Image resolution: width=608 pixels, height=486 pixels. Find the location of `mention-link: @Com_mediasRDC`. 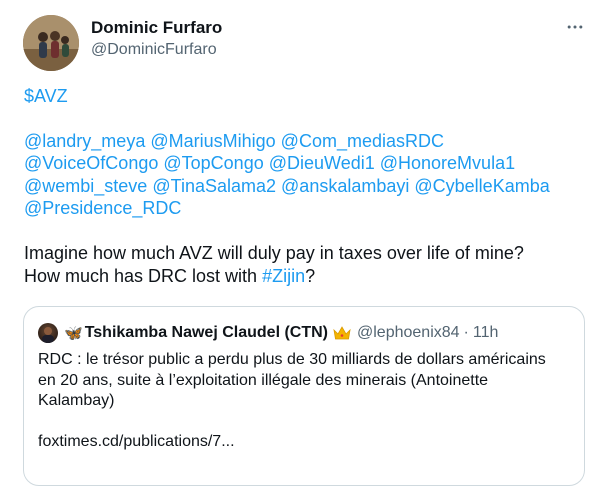

mention-link: @Com_mediasRDC is located at coordinates (362, 141).